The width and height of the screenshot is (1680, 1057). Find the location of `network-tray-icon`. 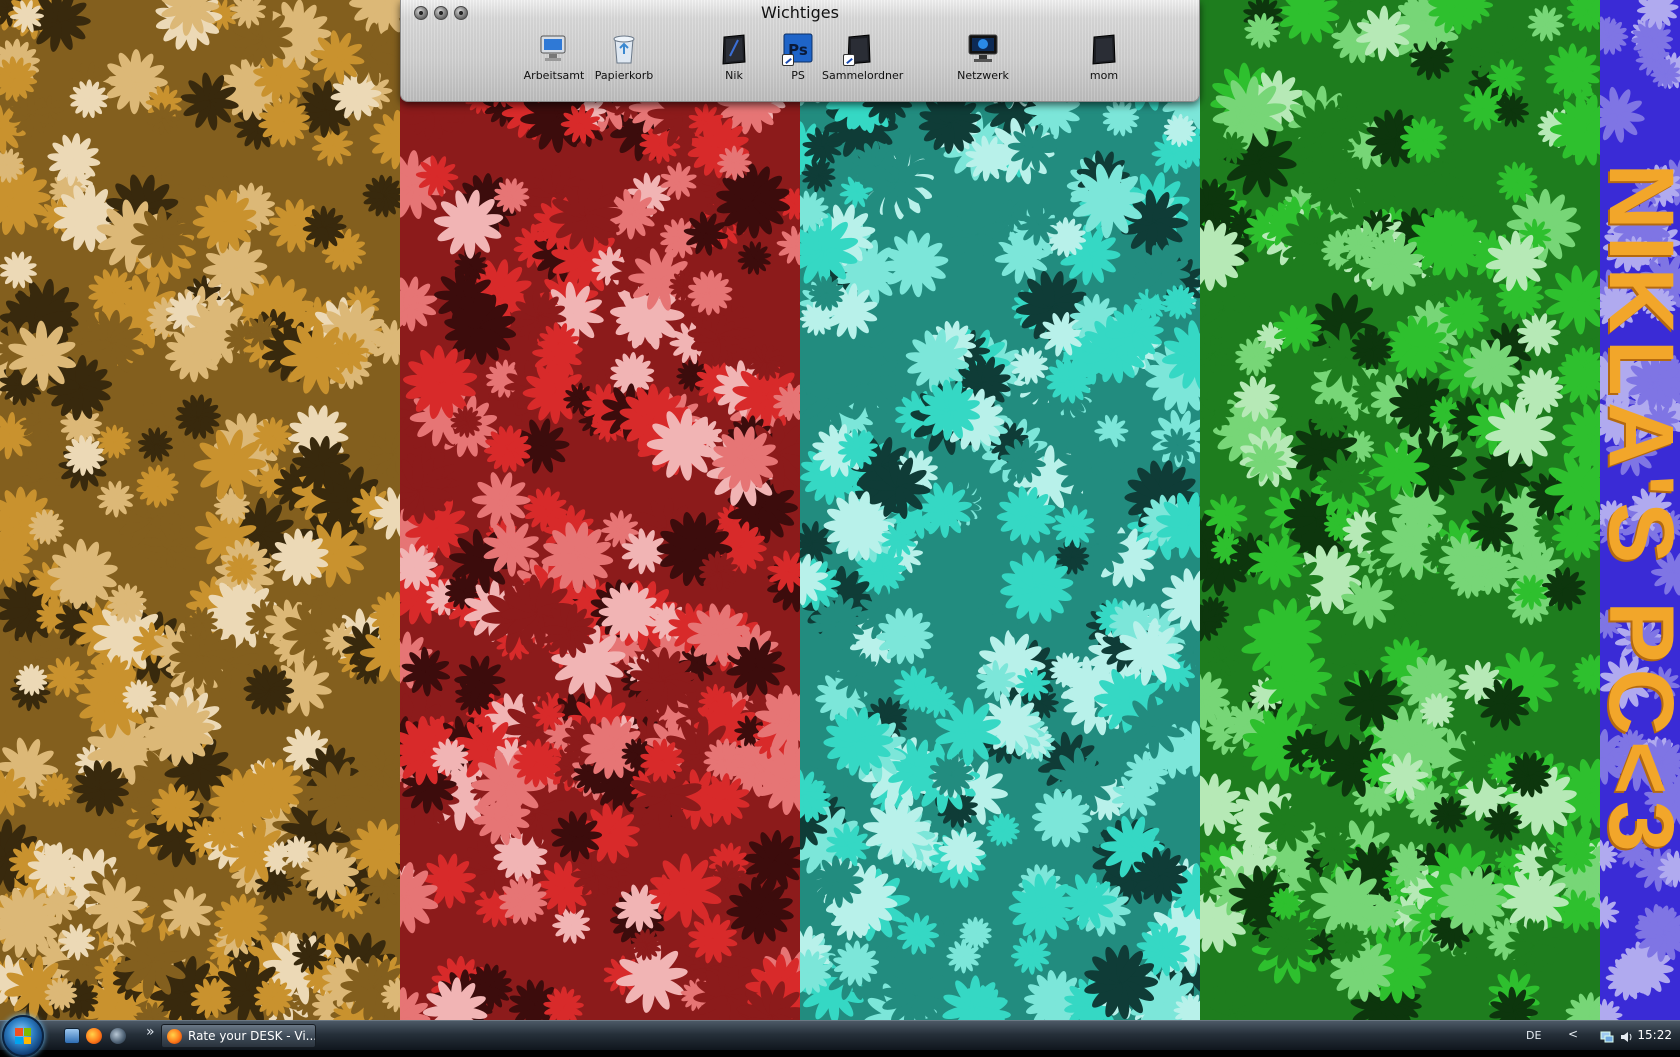

network-tray-icon is located at coordinates (1607, 1036).